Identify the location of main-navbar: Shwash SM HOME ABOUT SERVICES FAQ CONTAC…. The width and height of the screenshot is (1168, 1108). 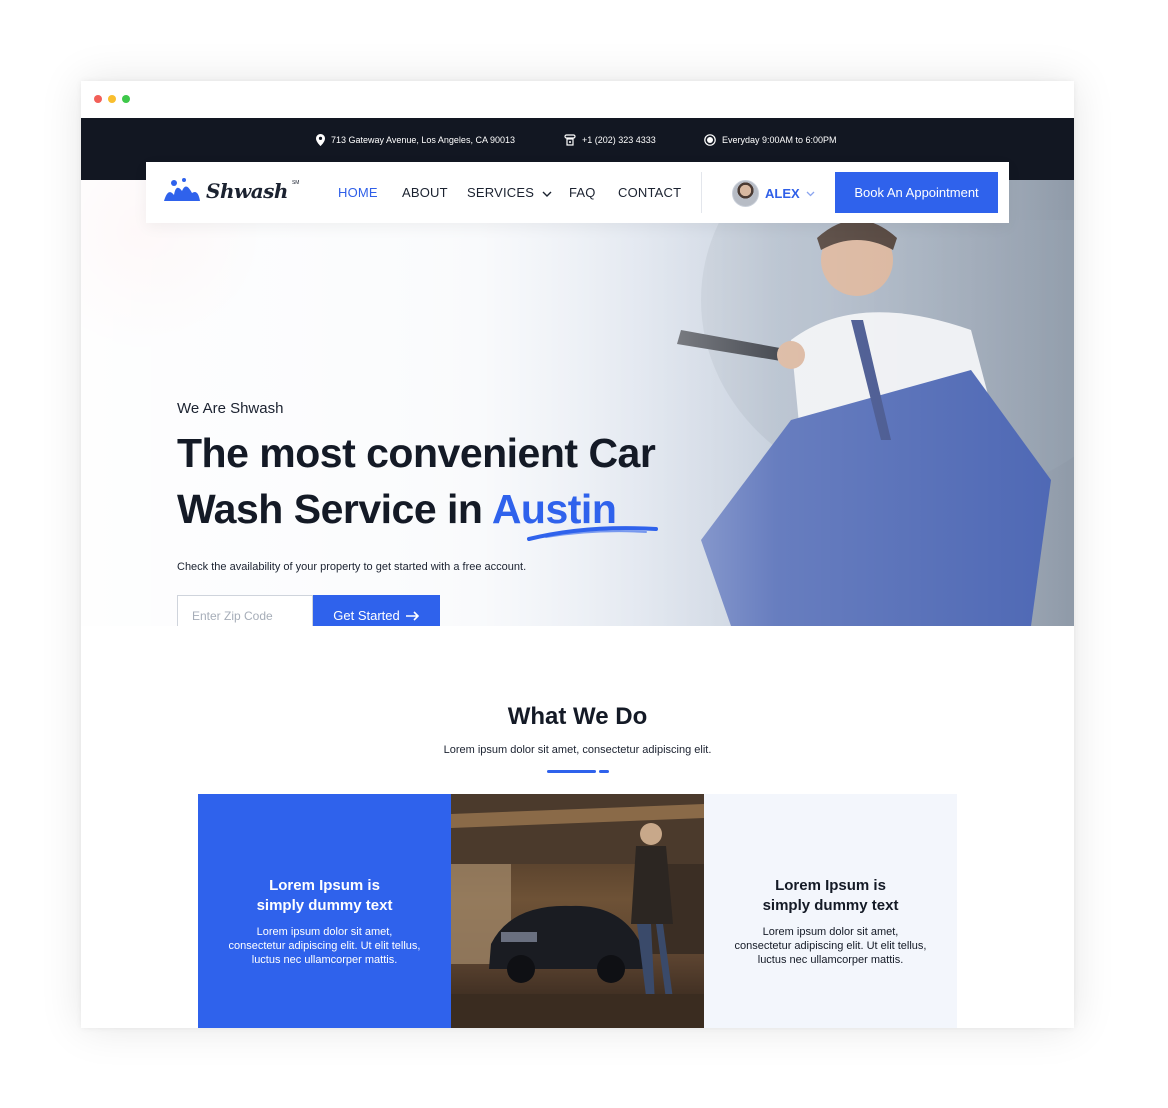
(577, 192).